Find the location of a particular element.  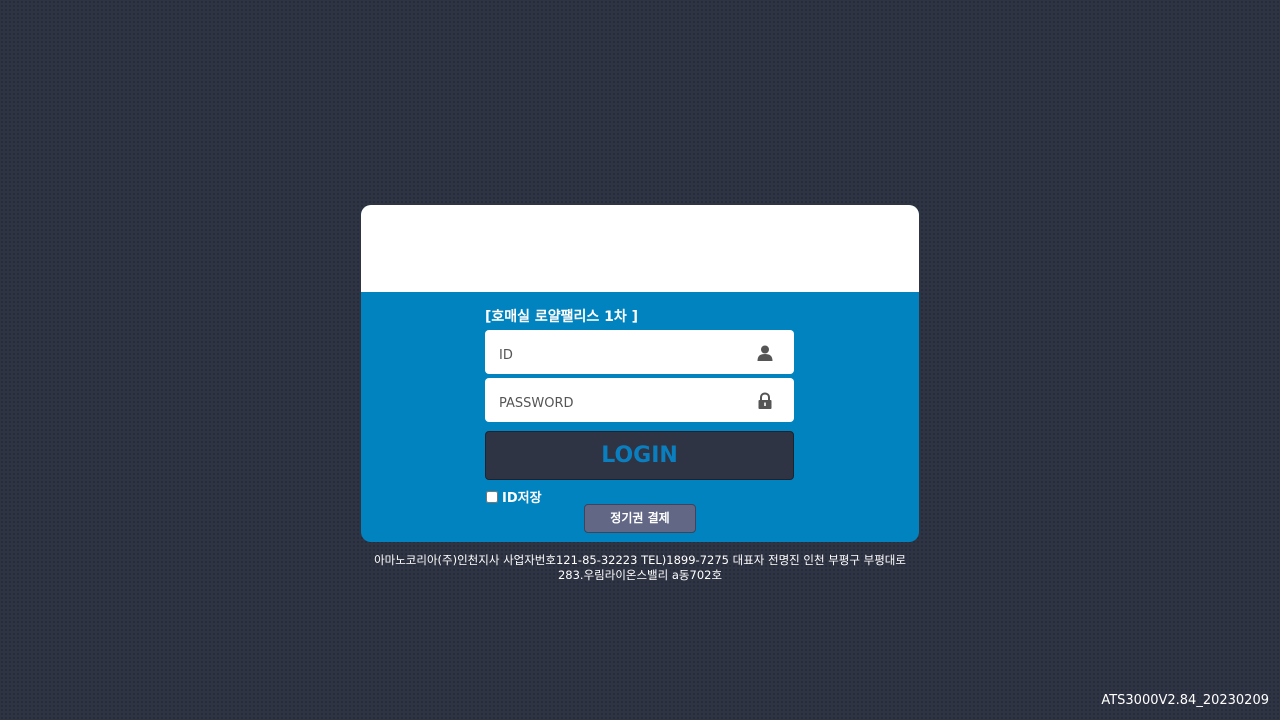

site-name: [호매실 로얄팰리스 1차 ] is located at coordinates (562, 317).